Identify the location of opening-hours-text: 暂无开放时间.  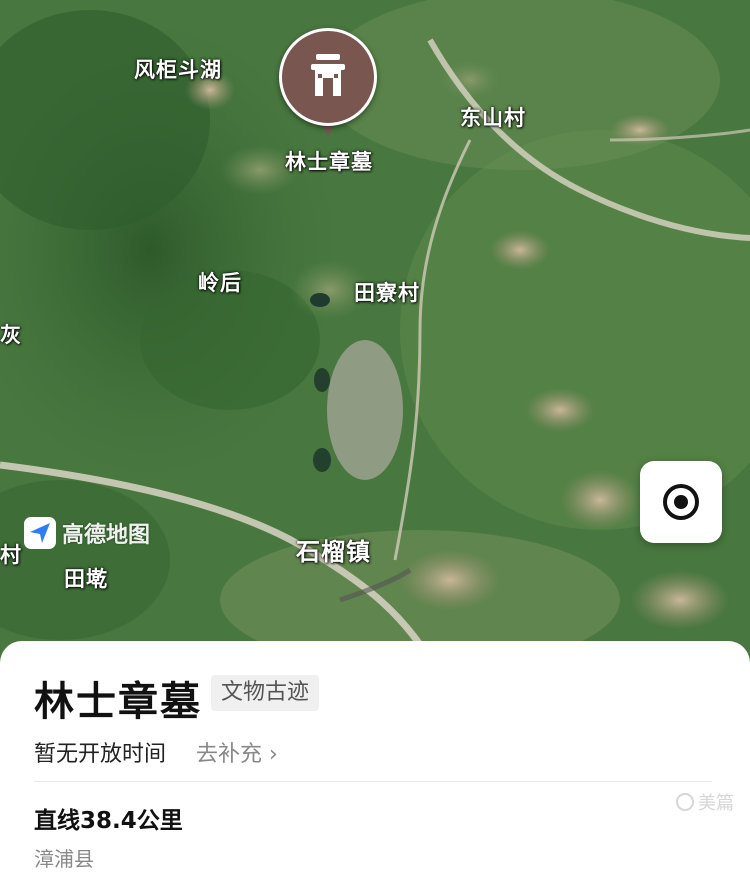
(100, 754).